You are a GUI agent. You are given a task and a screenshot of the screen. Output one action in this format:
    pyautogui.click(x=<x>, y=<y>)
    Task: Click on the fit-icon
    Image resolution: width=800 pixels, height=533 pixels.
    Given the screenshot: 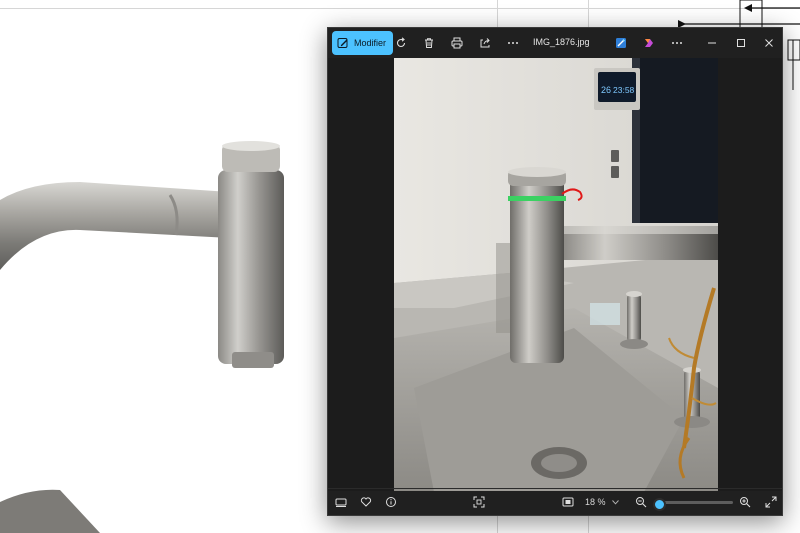 What is the action you would take?
    pyautogui.click(x=479, y=502)
    